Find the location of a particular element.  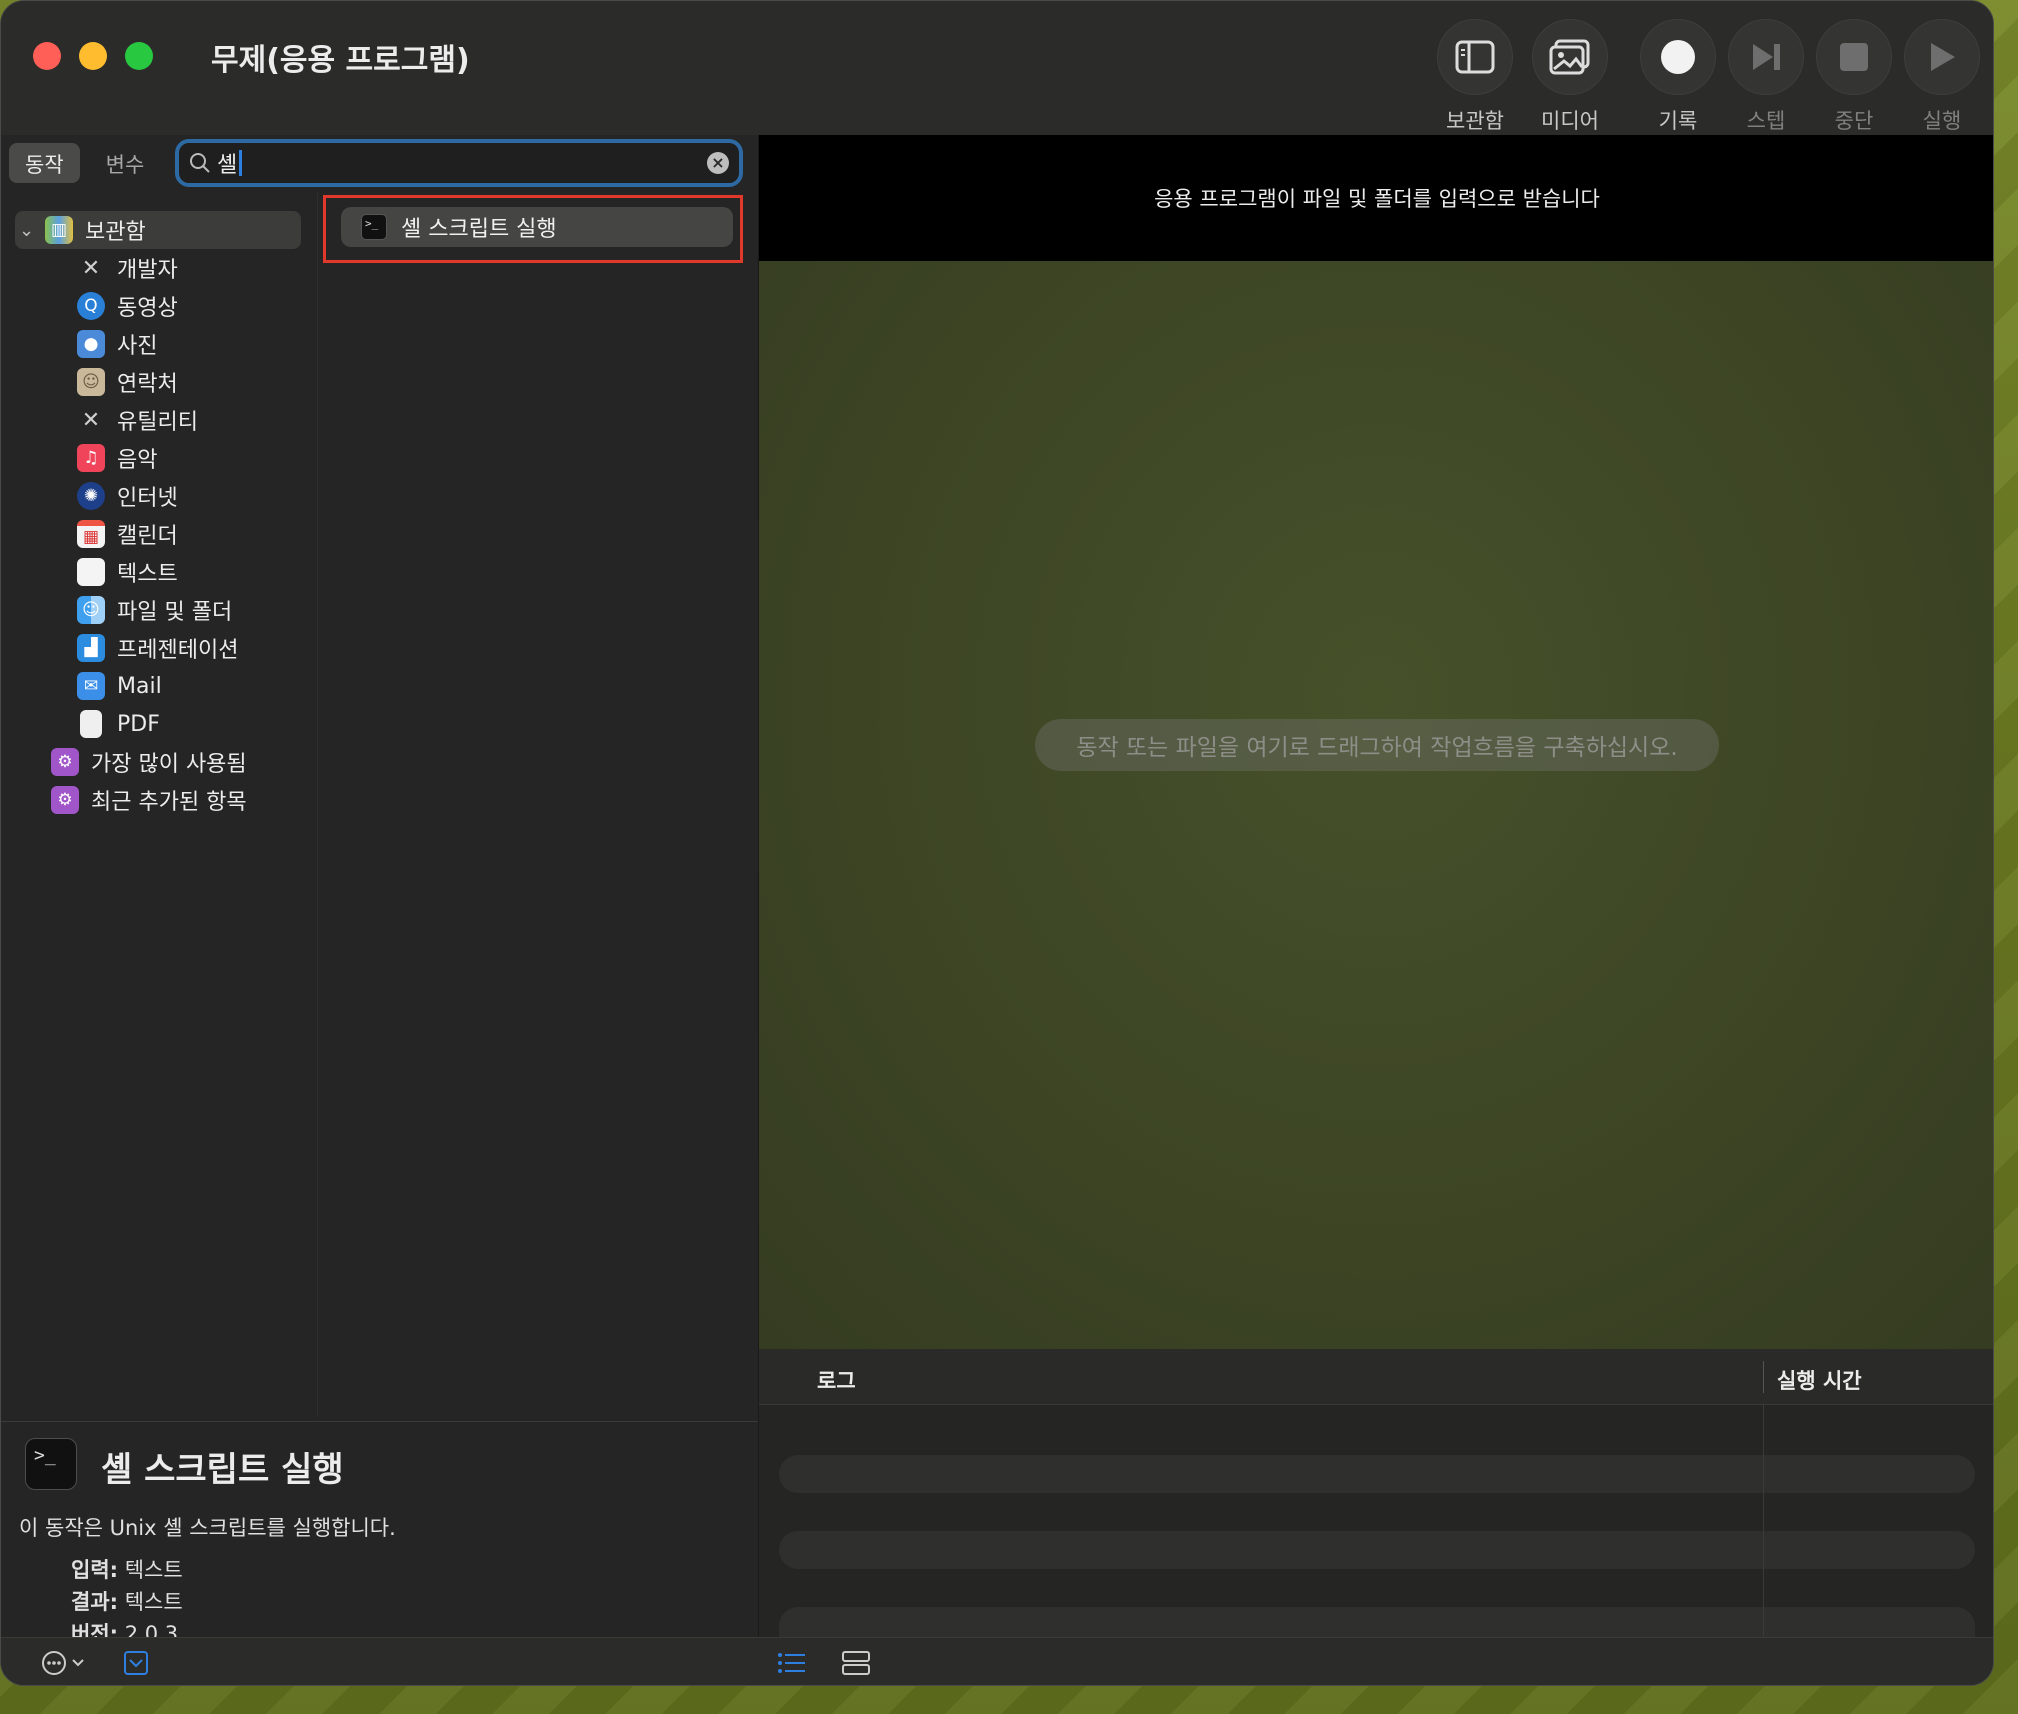

sidebar-item-text: 텍스트 is located at coordinates (127, 572).